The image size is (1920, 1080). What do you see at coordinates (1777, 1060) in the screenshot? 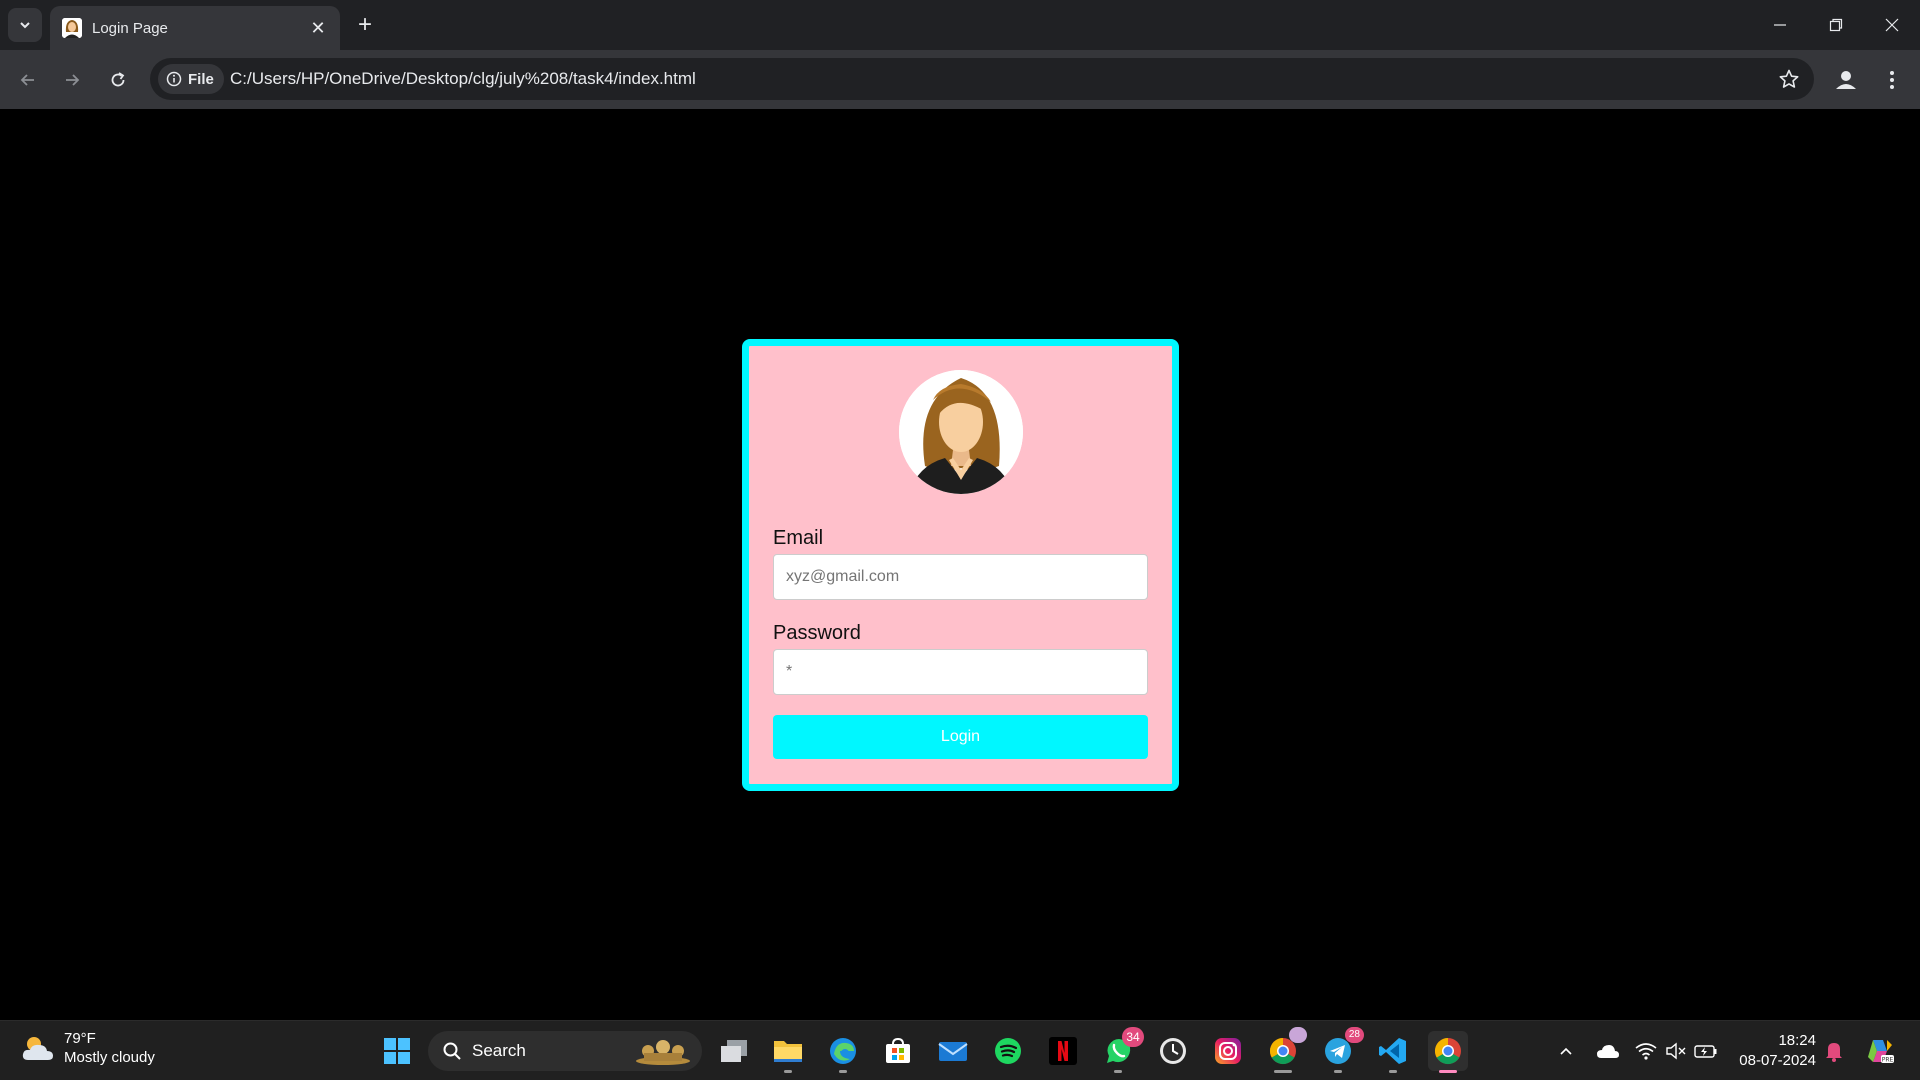
I see `clock-date: 08-07-2024` at bounding box center [1777, 1060].